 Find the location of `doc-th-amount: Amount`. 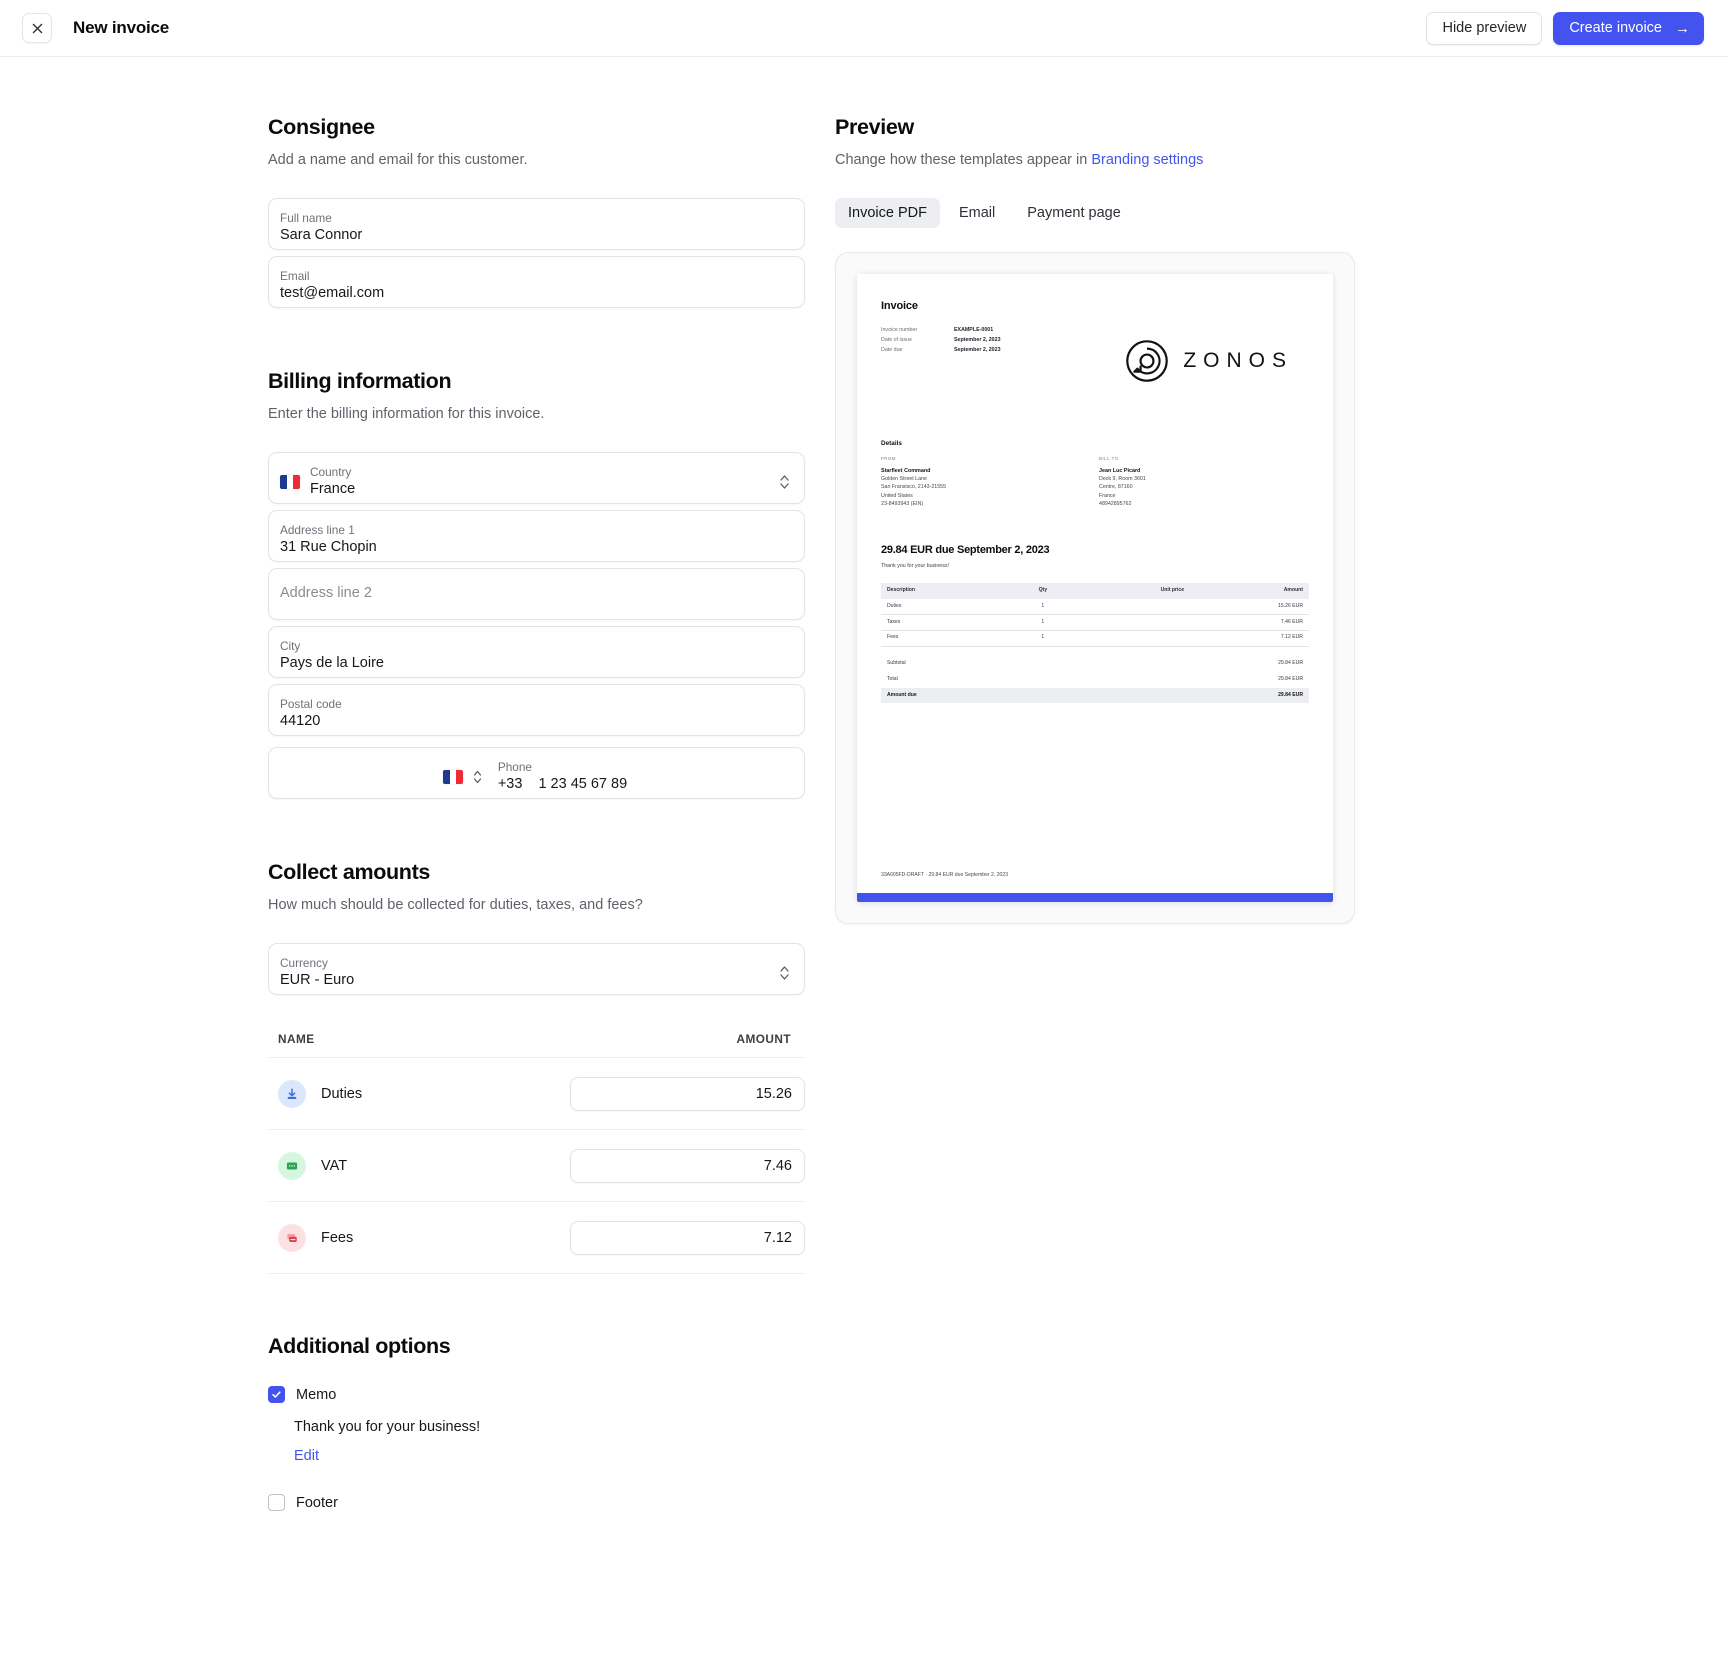

doc-th-amount: Amount is located at coordinates (1249, 591).